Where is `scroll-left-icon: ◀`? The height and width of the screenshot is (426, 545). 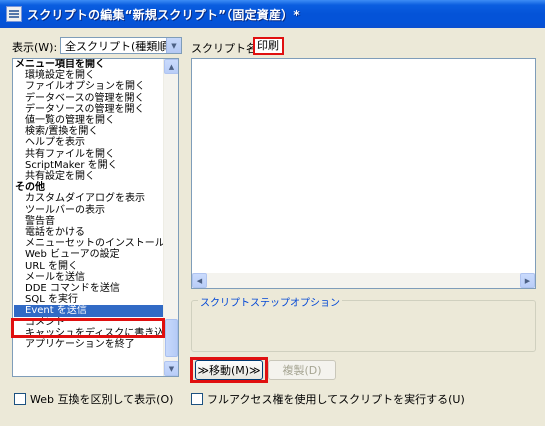
scroll-left-icon: ◀ is located at coordinates (199, 280).